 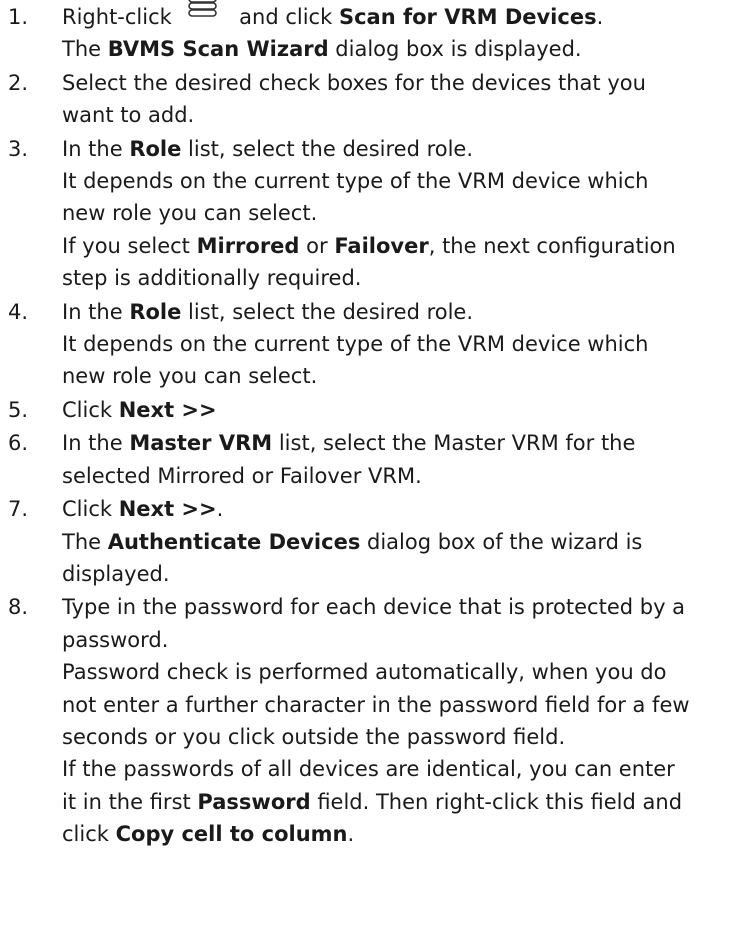 What do you see at coordinates (242, 475) in the screenshot?
I see `text-segment: selected Mirrored or Failover VRM.` at bounding box center [242, 475].